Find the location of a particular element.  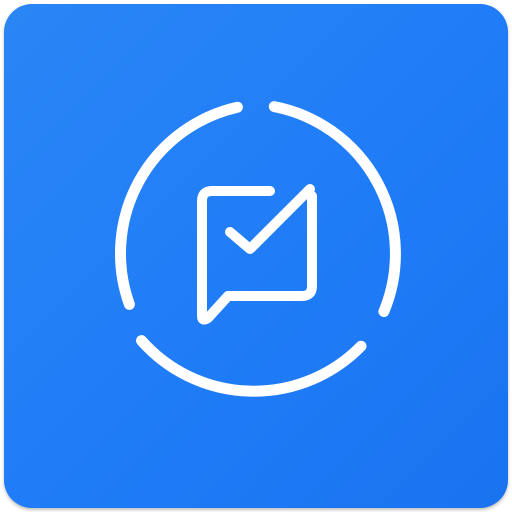

checkmark-icon is located at coordinates (270, 219).